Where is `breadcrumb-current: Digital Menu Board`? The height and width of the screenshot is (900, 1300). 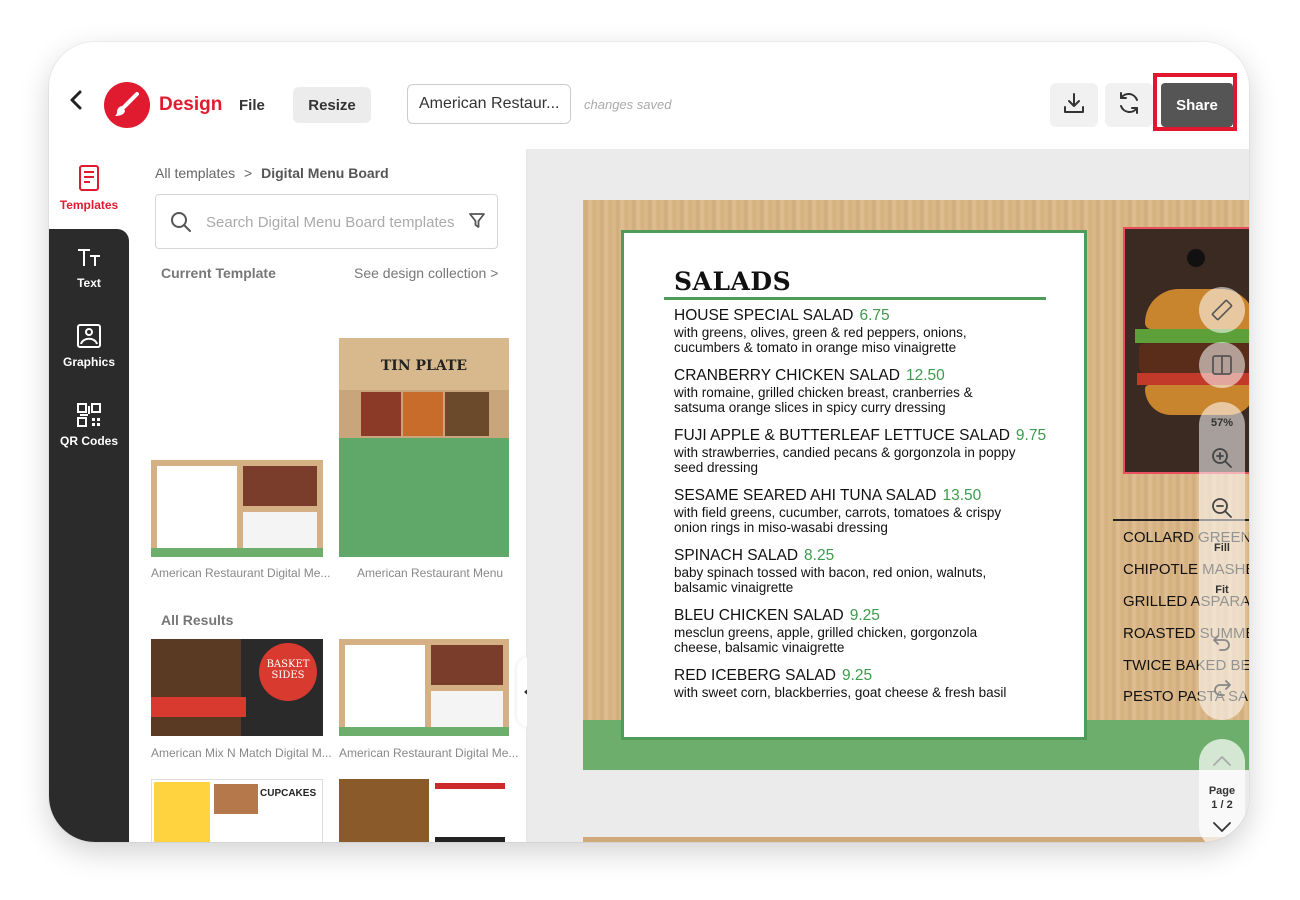 breadcrumb-current: Digital Menu Board is located at coordinates (325, 173).